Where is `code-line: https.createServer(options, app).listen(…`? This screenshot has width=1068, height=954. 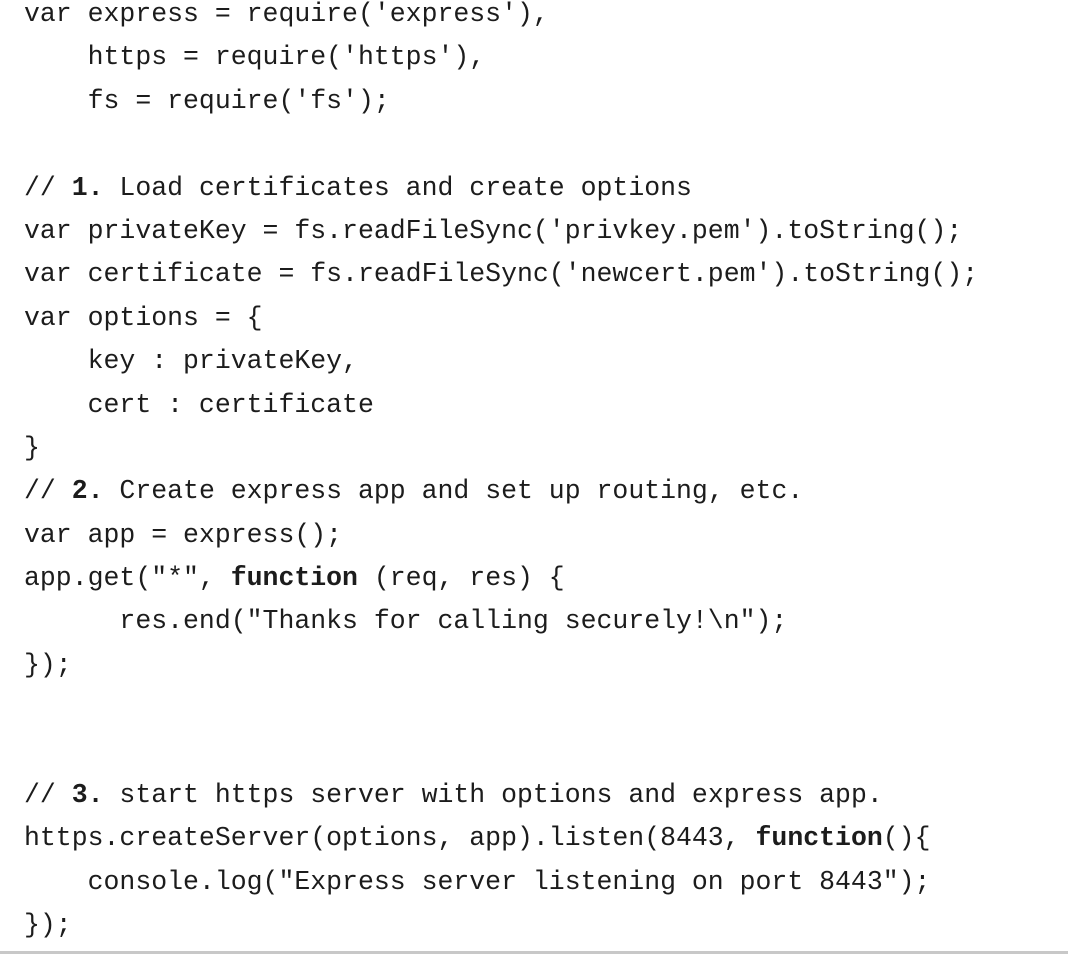
code-line: https.createServer(options, app).listen(… is located at coordinates (501, 838).